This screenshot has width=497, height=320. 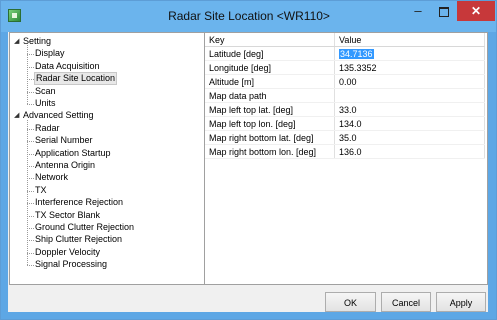 I want to click on close-button: ✕, so click(x=476, y=11).